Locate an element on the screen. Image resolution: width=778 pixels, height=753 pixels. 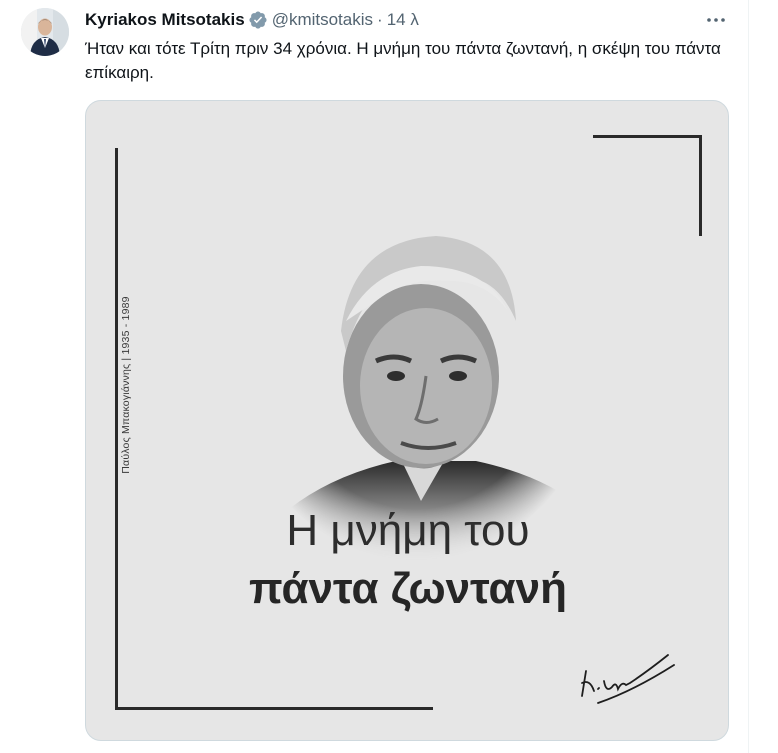
avatar-photo-icon is located at coordinates (45, 32).